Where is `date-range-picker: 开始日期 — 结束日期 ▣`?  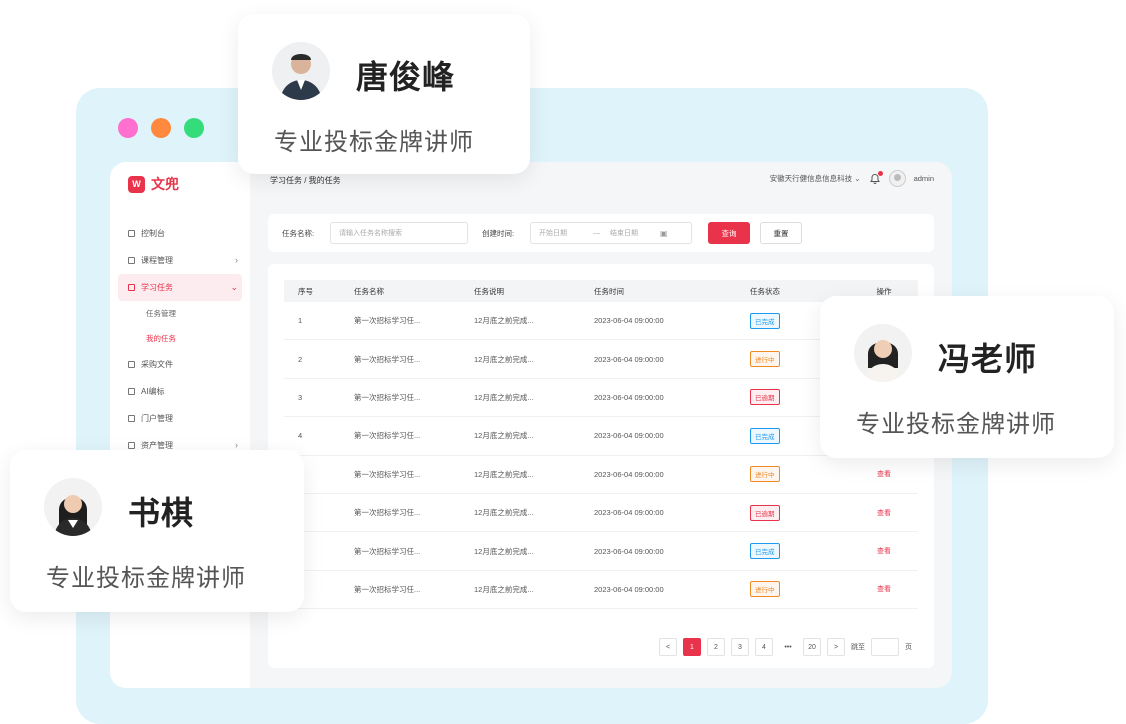 date-range-picker: 开始日期 — 结束日期 ▣ is located at coordinates (611, 233).